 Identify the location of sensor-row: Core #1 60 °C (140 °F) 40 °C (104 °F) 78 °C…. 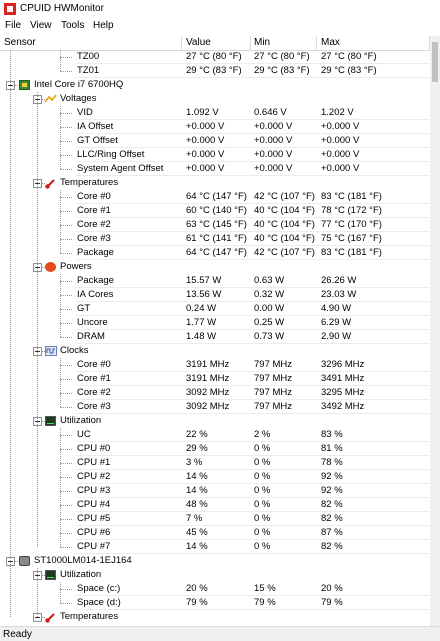
(215, 211).